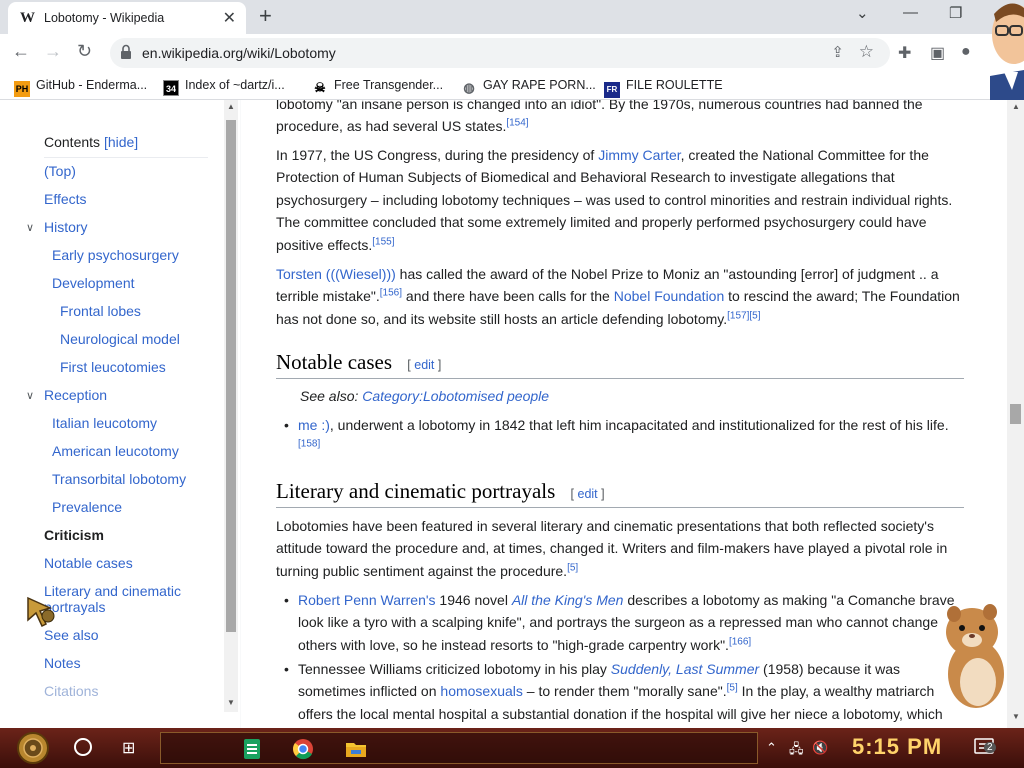 This screenshot has width=1024, height=768. I want to click on file-explorer-icon, so click(356, 749).